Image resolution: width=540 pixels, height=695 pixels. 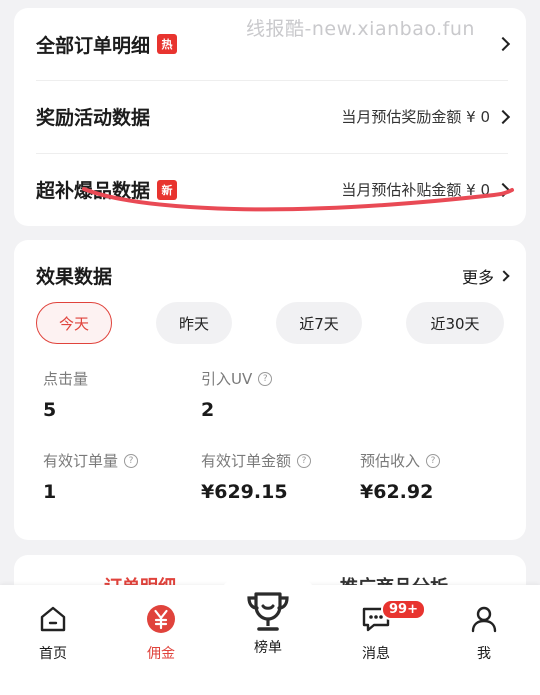 What do you see at coordinates (244, 492) in the screenshot?
I see `metric-valid-order-amount-value: ¥629.15` at bounding box center [244, 492].